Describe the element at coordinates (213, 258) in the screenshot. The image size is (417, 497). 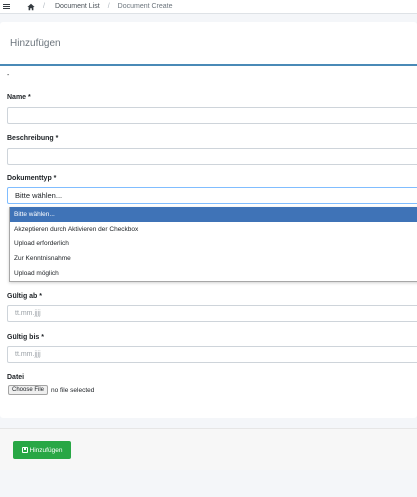
I see `dropdown-option: Zur Kenntnisnahme` at that location.